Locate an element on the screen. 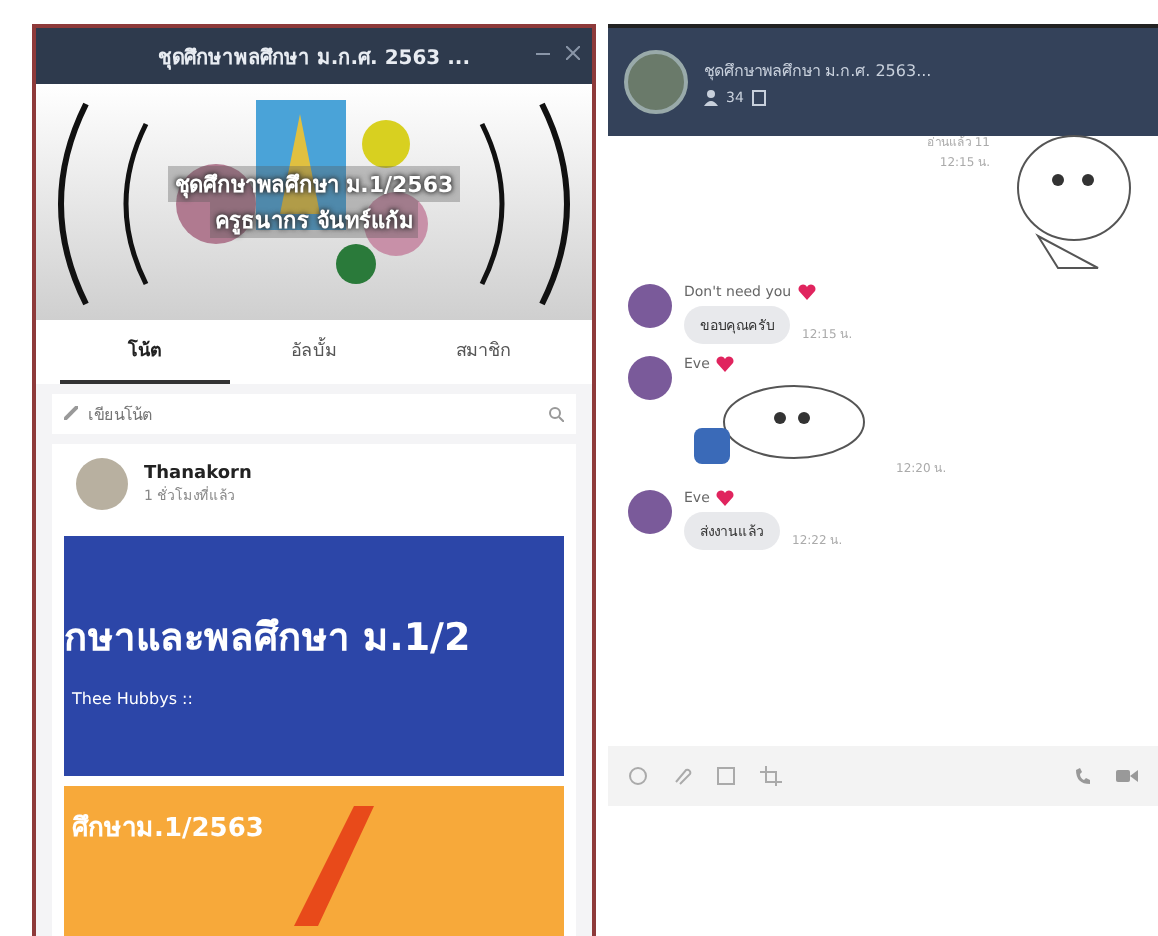 The height and width of the screenshot is (936, 1158). search-icon is located at coordinates (556, 414).